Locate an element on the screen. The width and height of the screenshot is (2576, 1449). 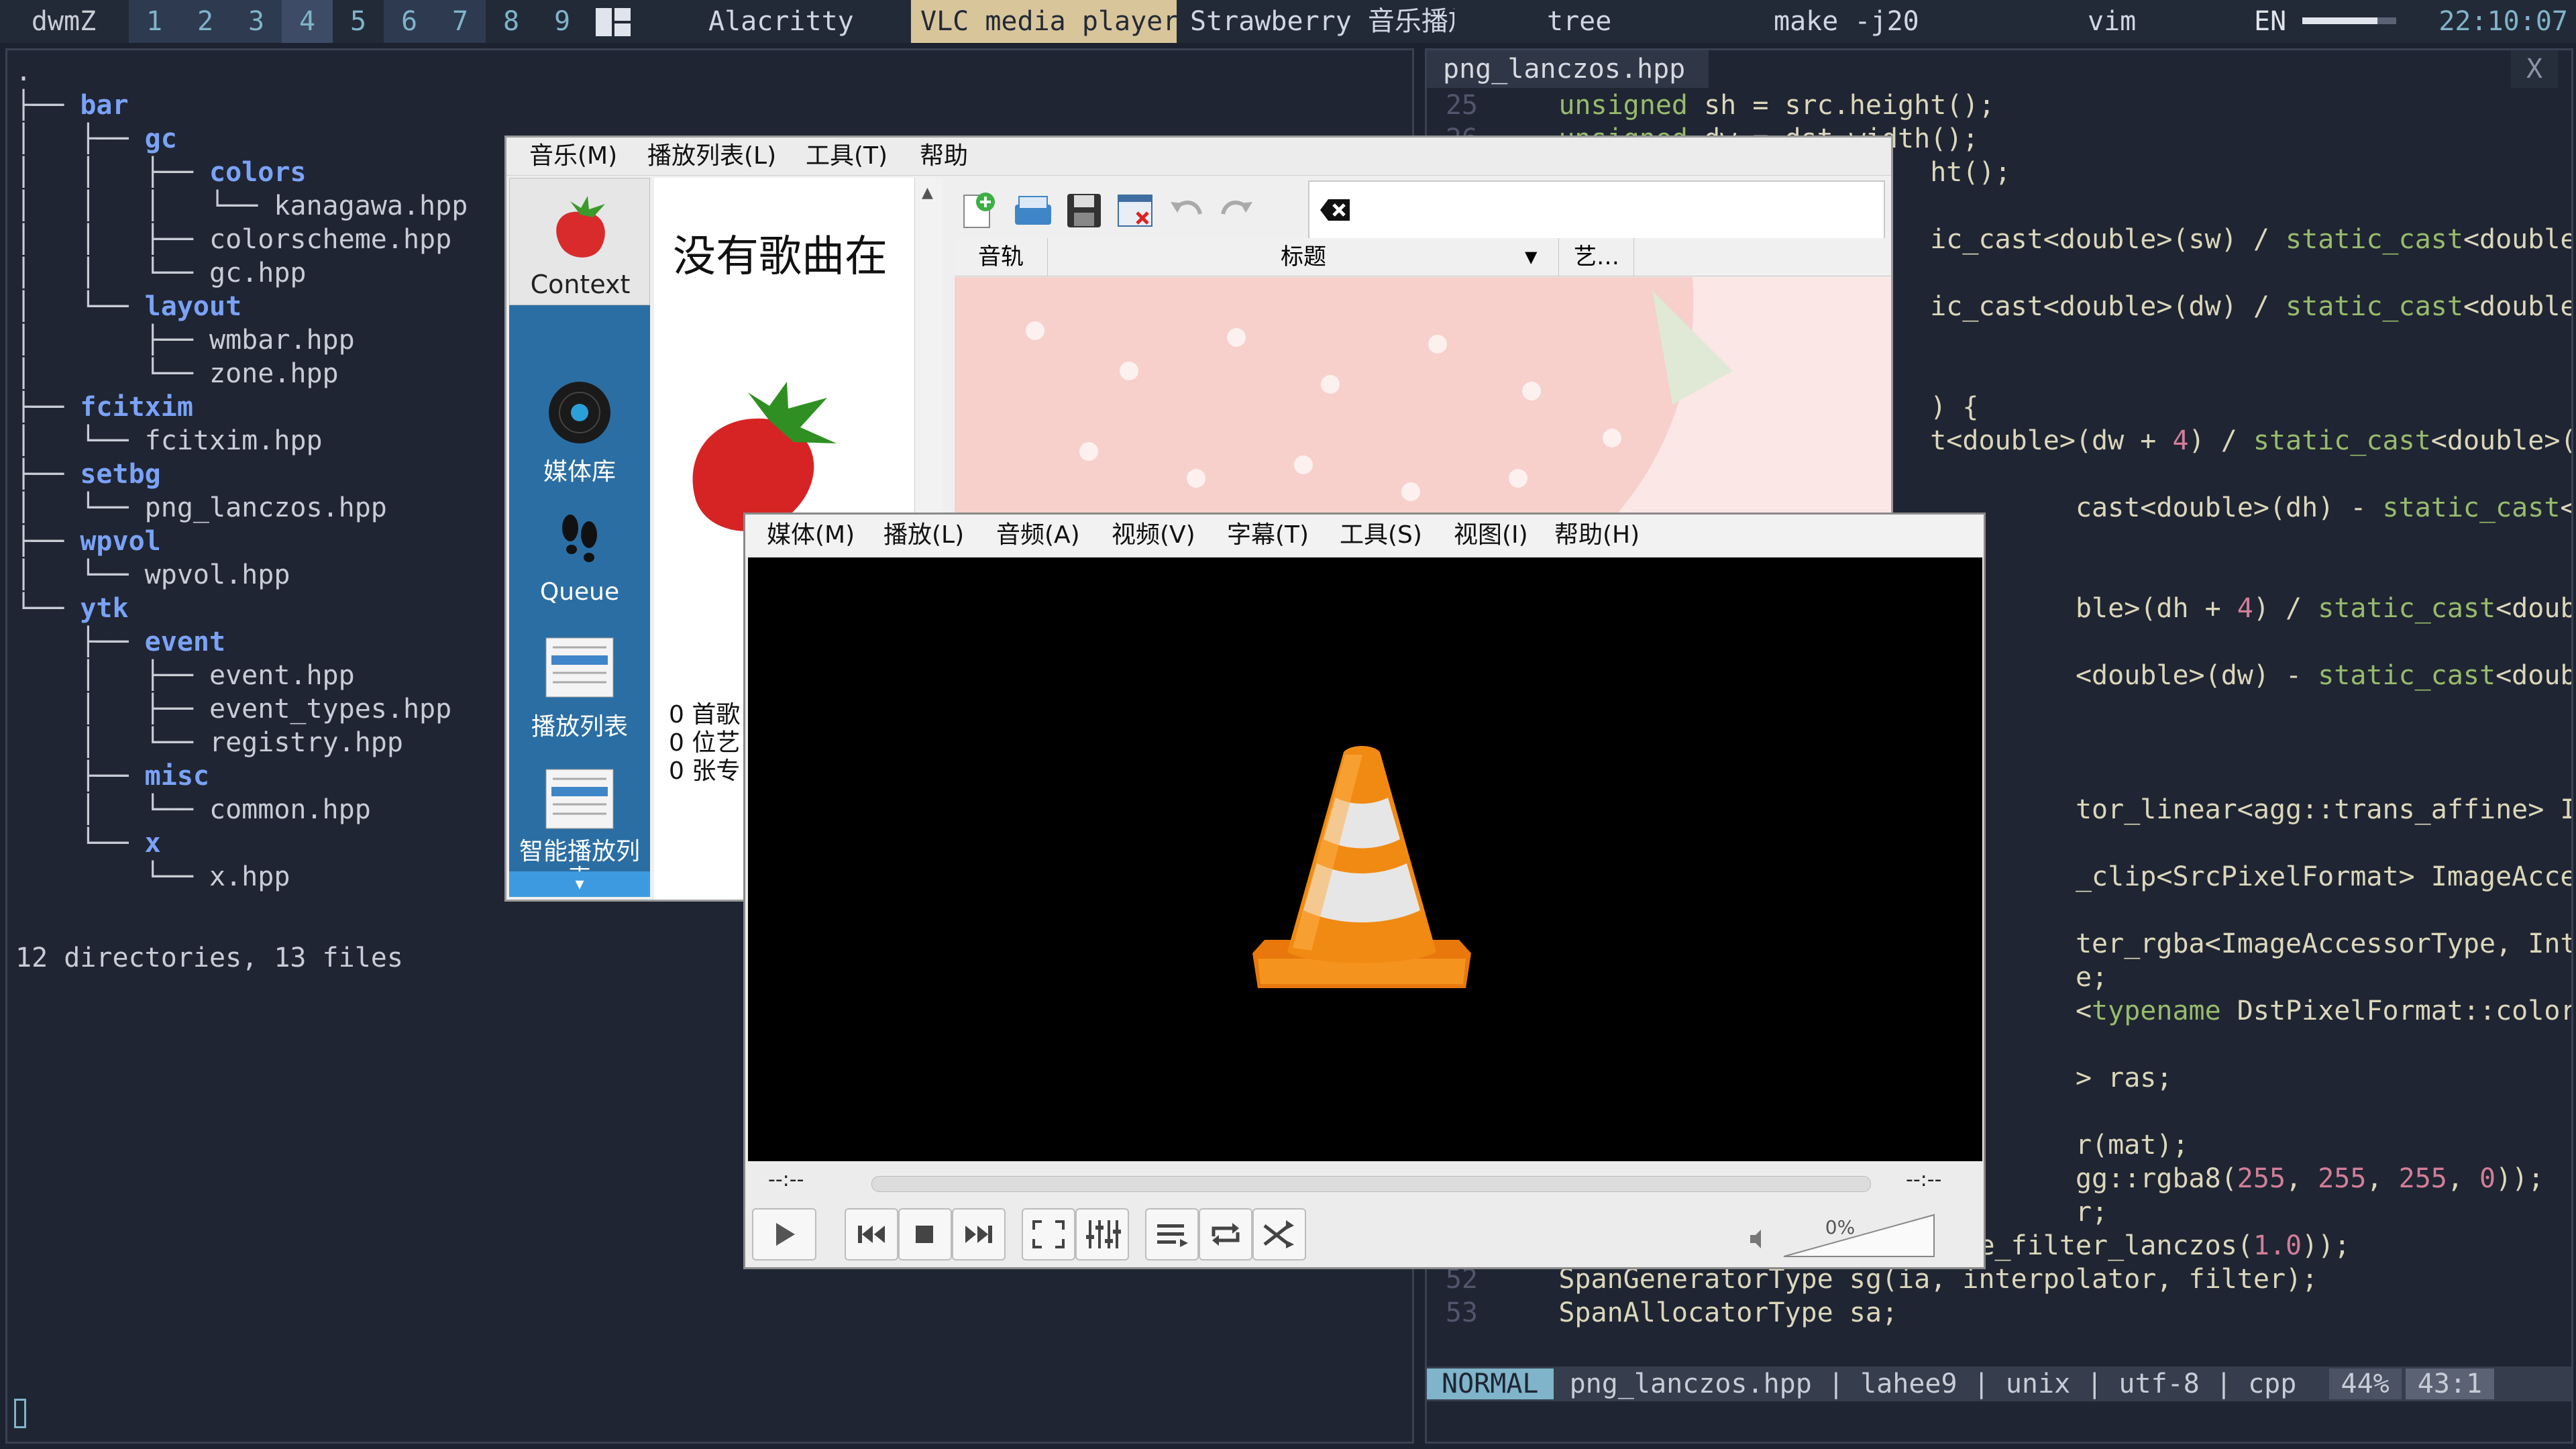
menu-audio: 音频(A) is located at coordinates (1038, 535).